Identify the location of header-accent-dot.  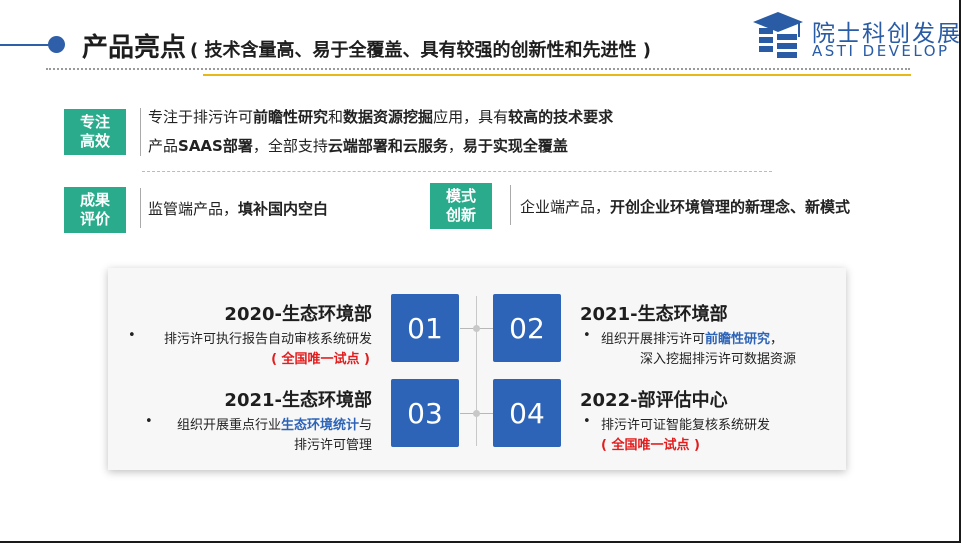
(56, 44).